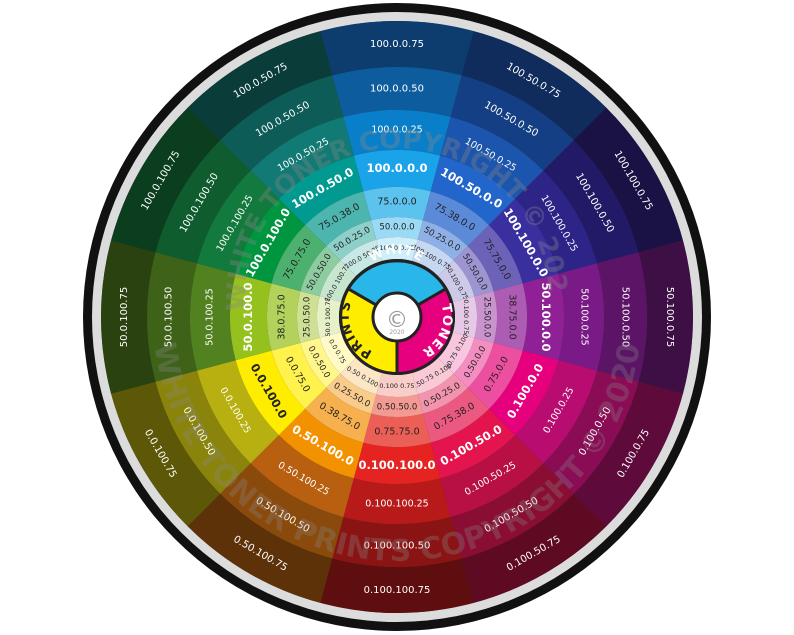 The image size is (794, 635). What do you see at coordinates (396, 504) in the screenshot?
I see `wheel-label-red-ring-2: 0.100.100.25` at bounding box center [396, 504].